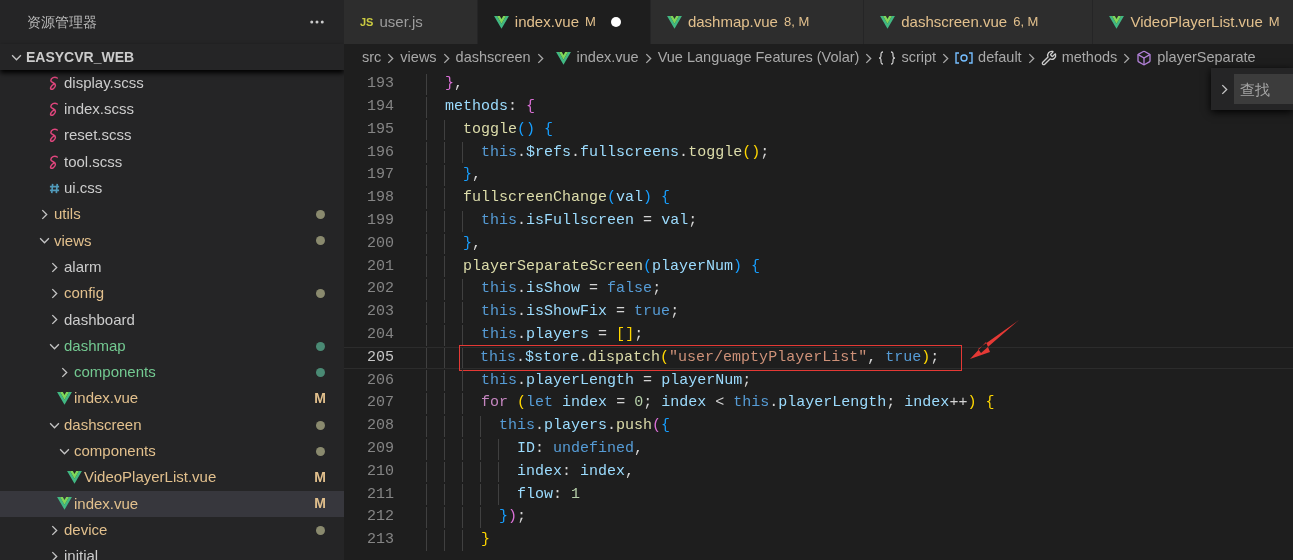  What do you see at coordinates (757, 22) in the screenshot?
I see `editor-tab: dashmap.vue 8, M` at bounding box center [757, 22].